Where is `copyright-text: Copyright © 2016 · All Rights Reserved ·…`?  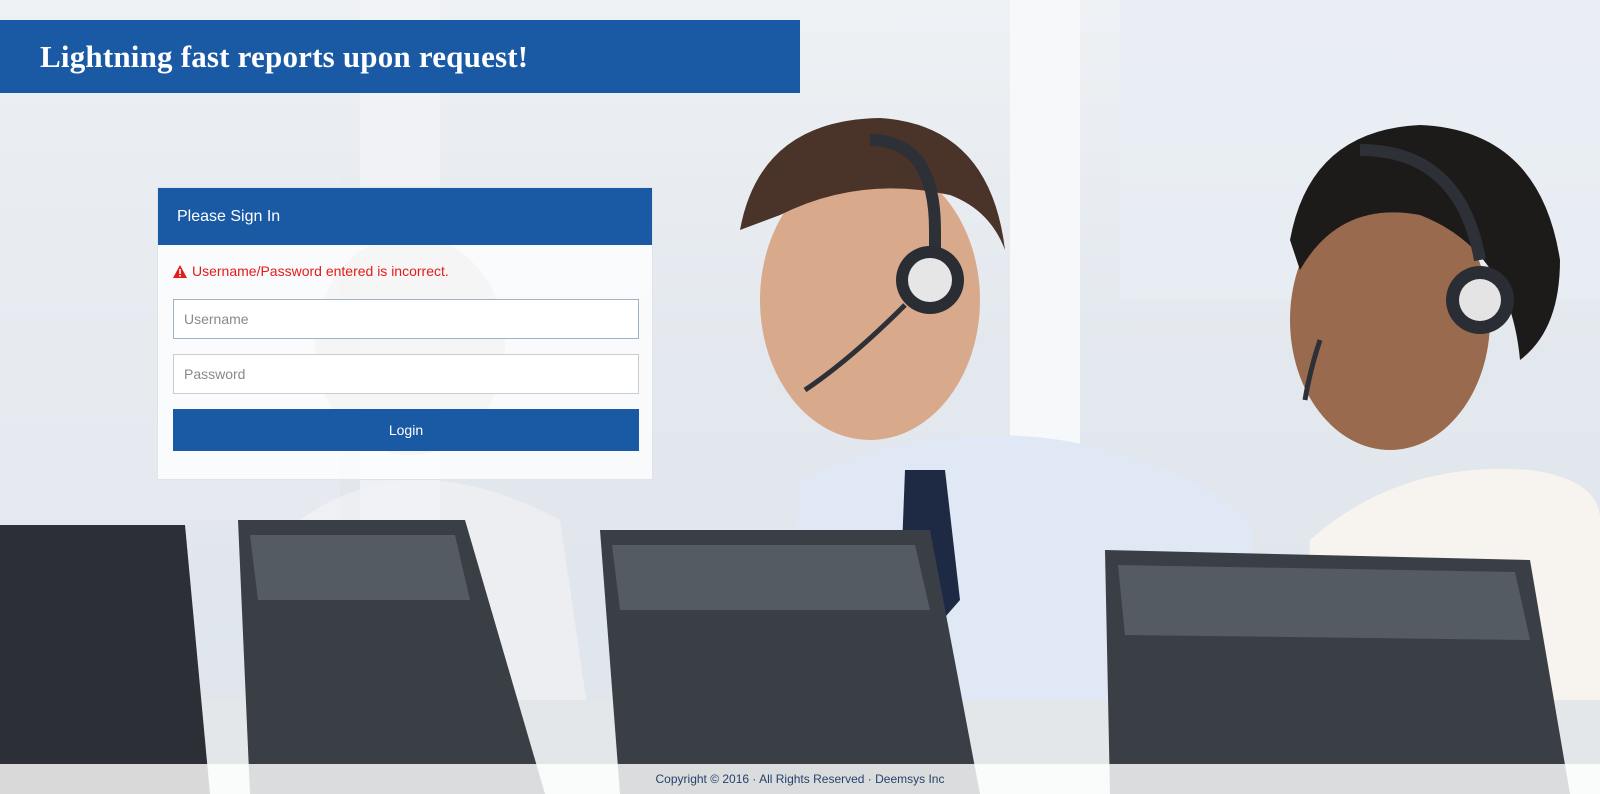 copyright-text: Copyright © 2016 · All Rights Reserved ·… is located at coordinates (800, 779).